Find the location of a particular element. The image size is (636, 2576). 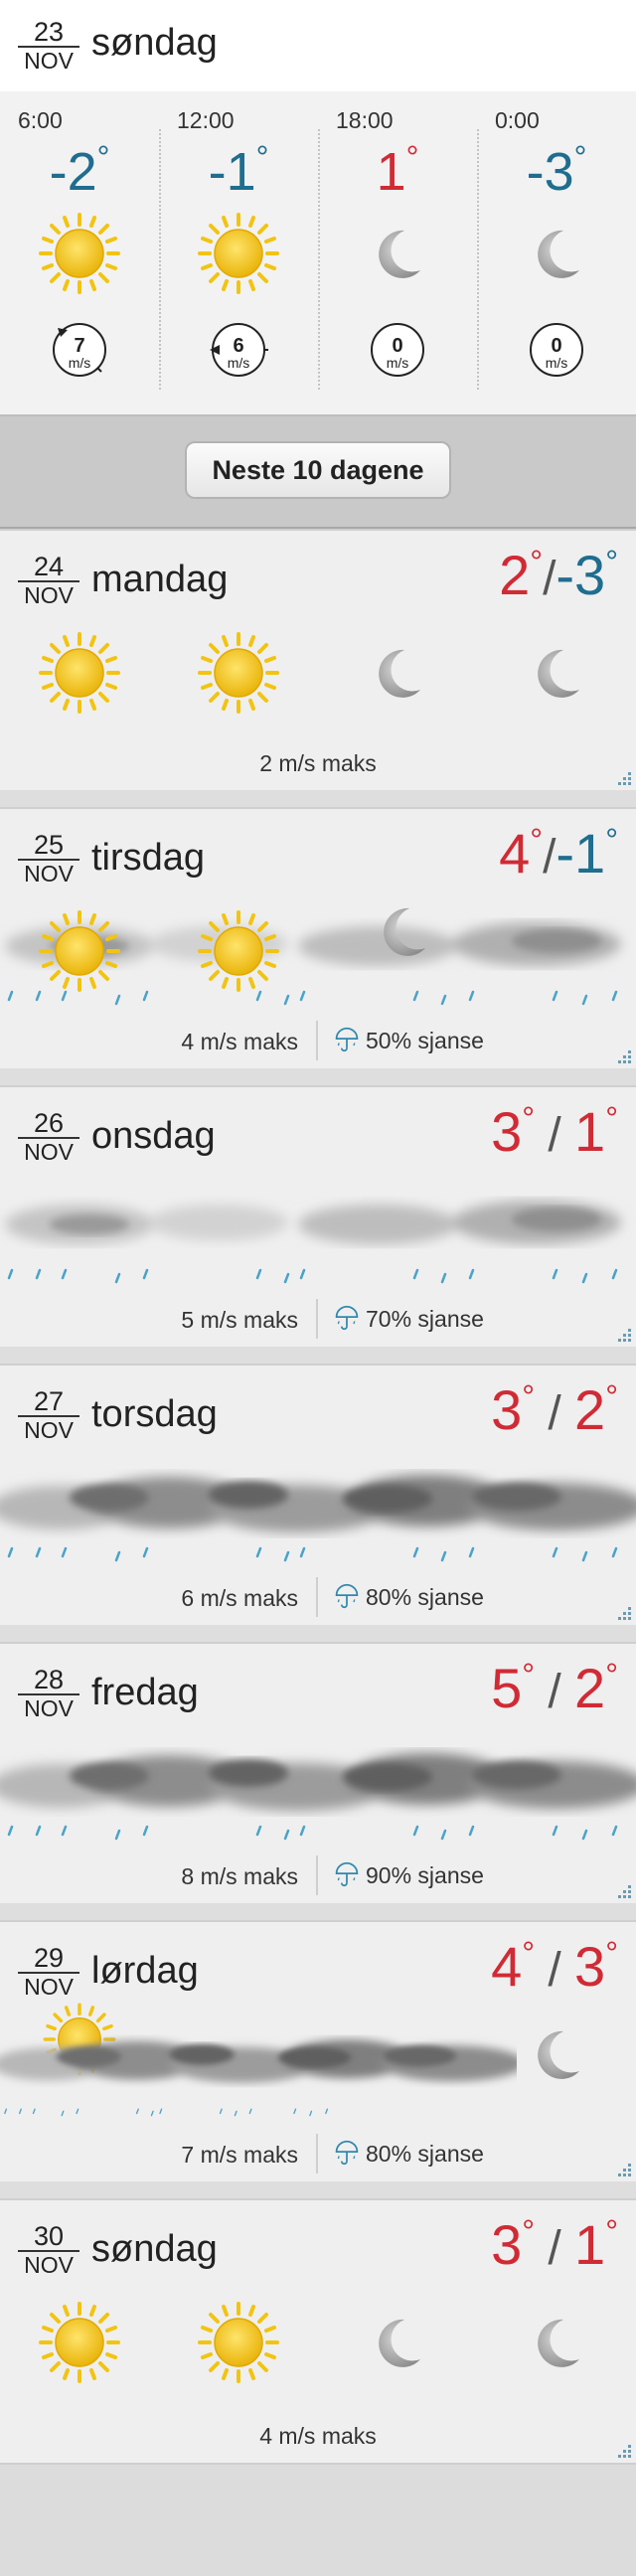

rain-chance: 70% sjanse is located at coordinates (409, 1319).